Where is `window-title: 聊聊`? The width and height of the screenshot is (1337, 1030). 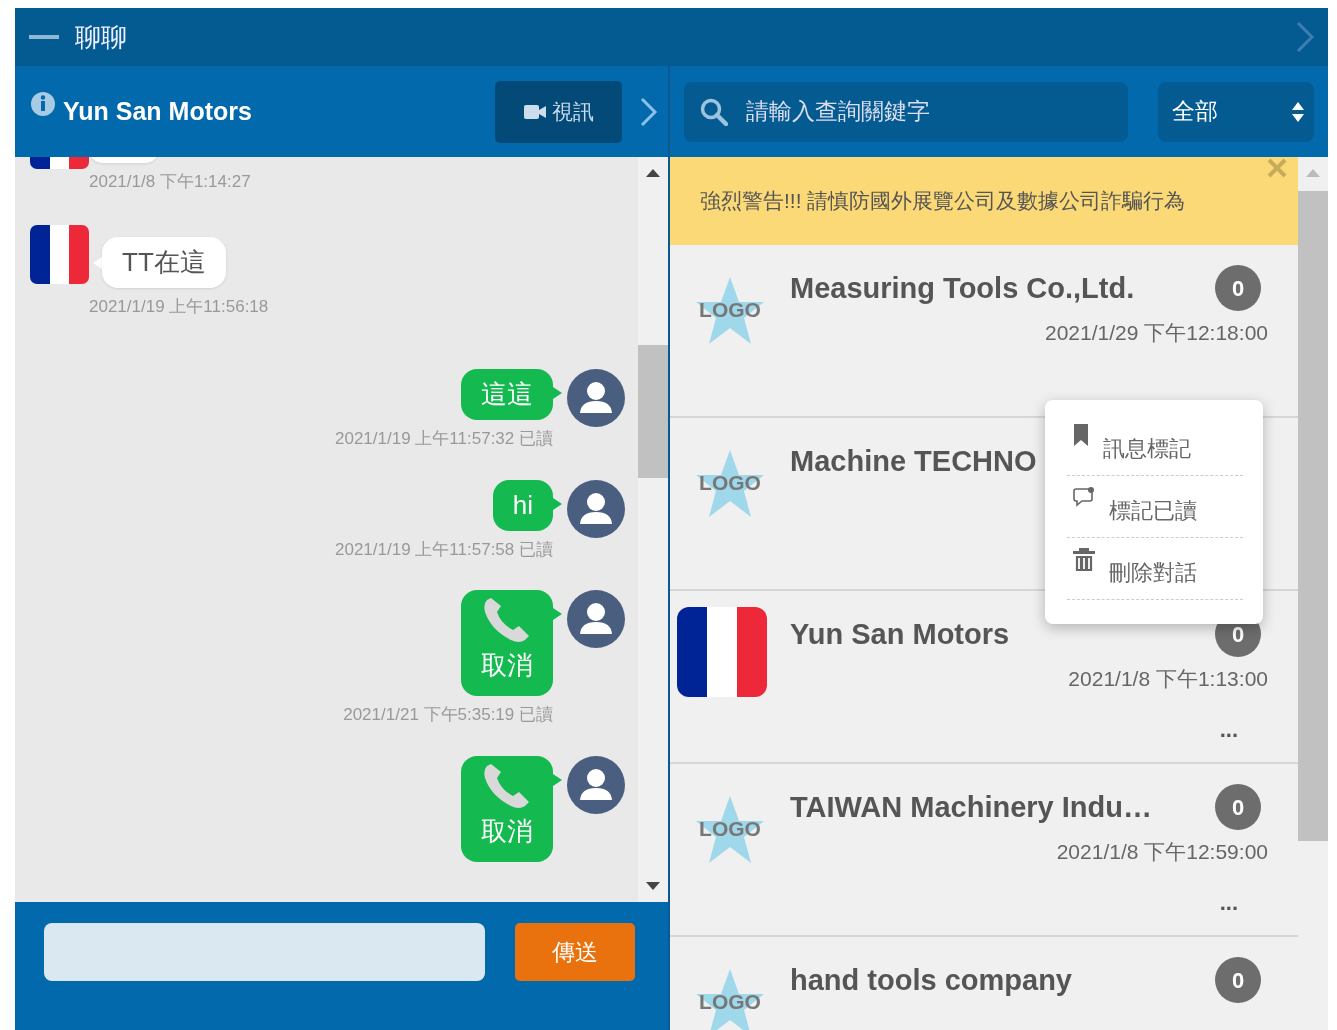 window-title: 聊聊 is located at coordinates (101, 37).